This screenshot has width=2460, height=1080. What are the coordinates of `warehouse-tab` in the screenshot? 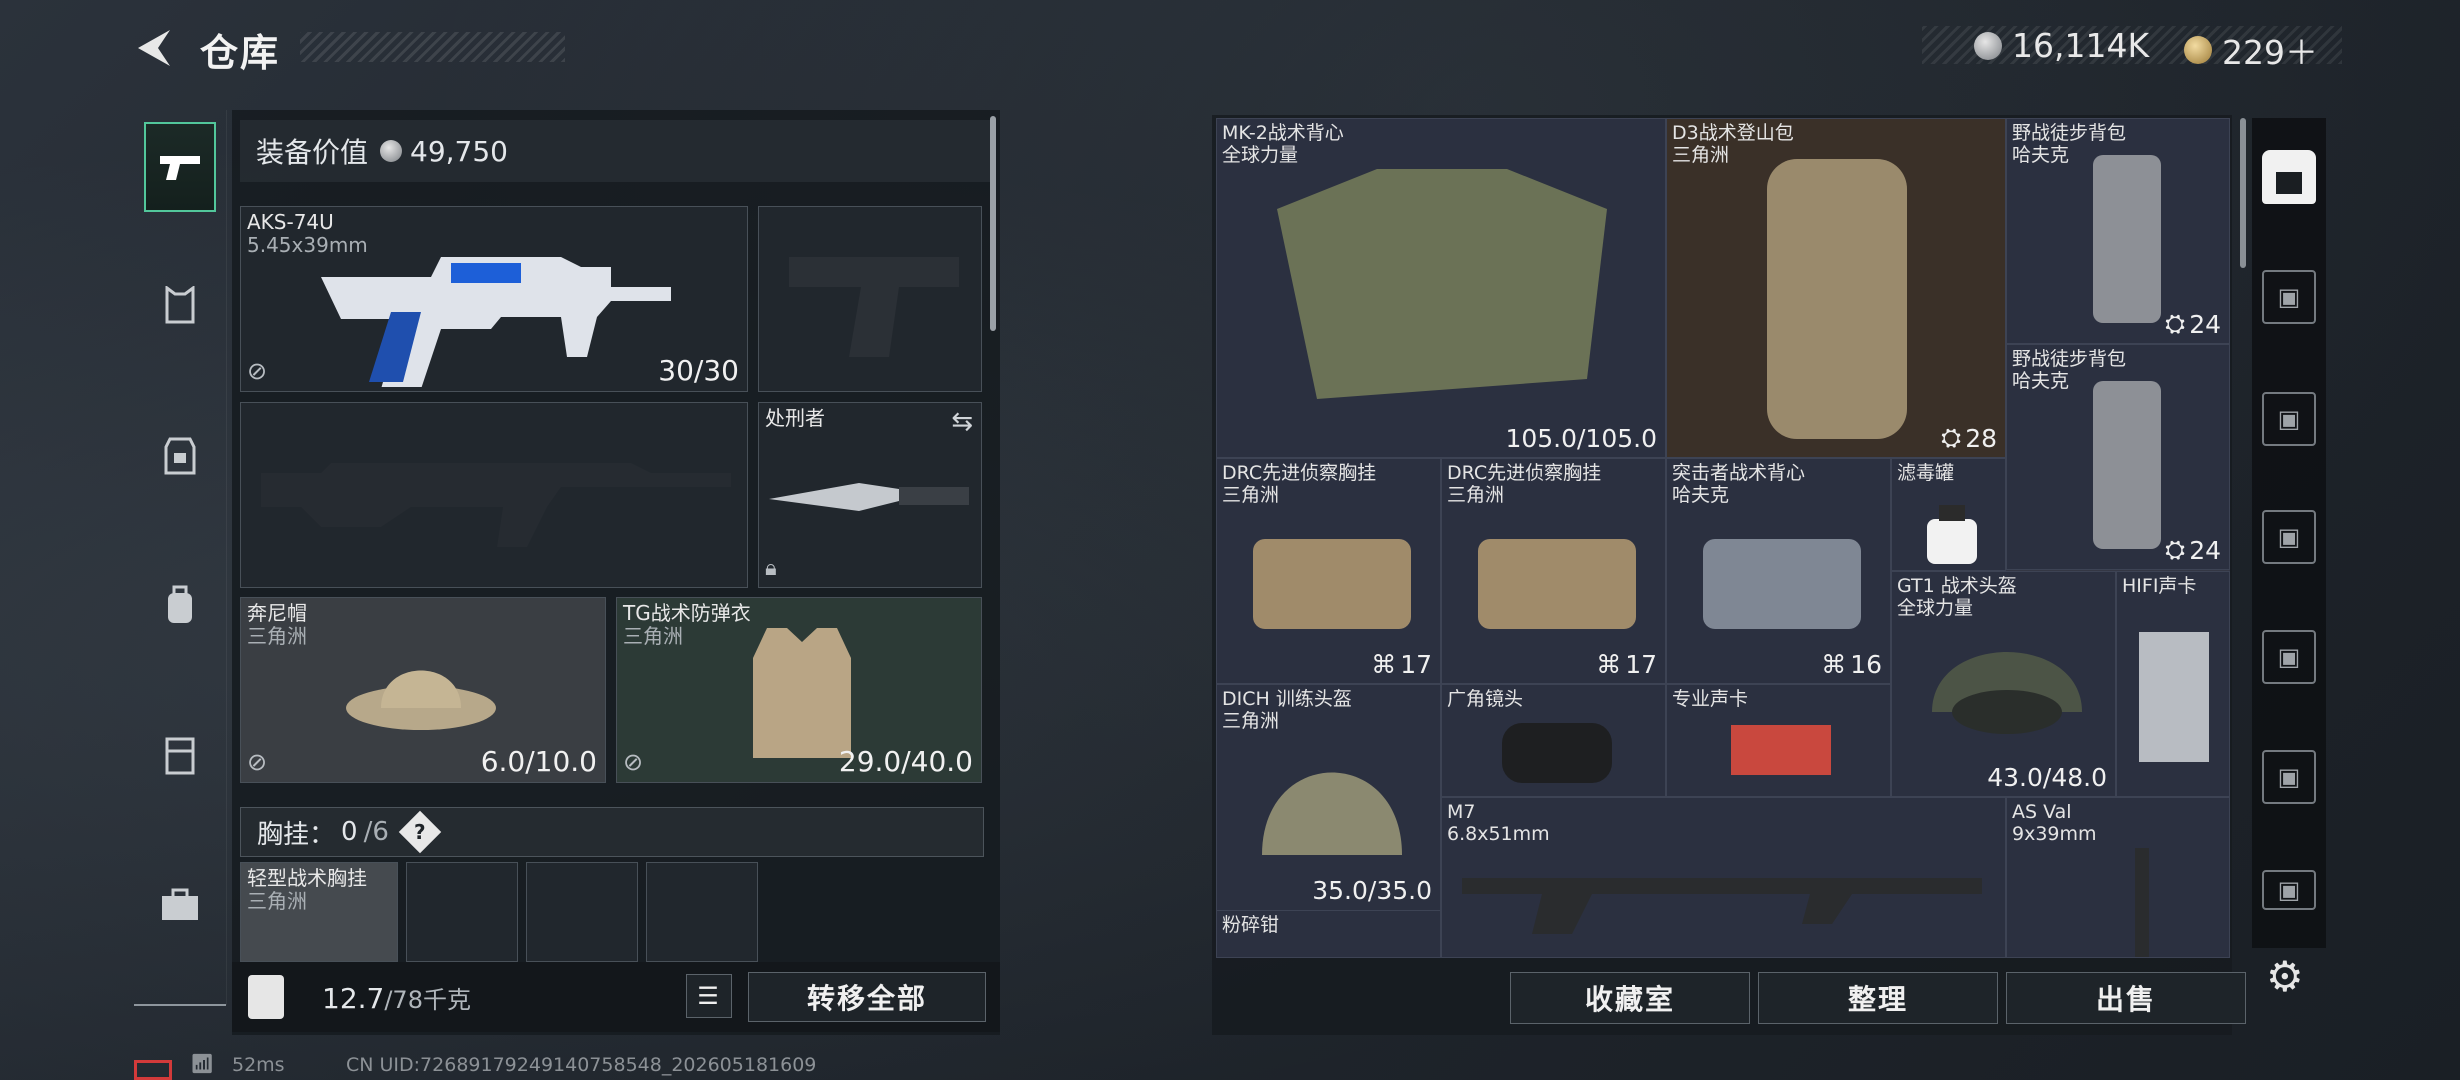 It's located at (2289, 177).